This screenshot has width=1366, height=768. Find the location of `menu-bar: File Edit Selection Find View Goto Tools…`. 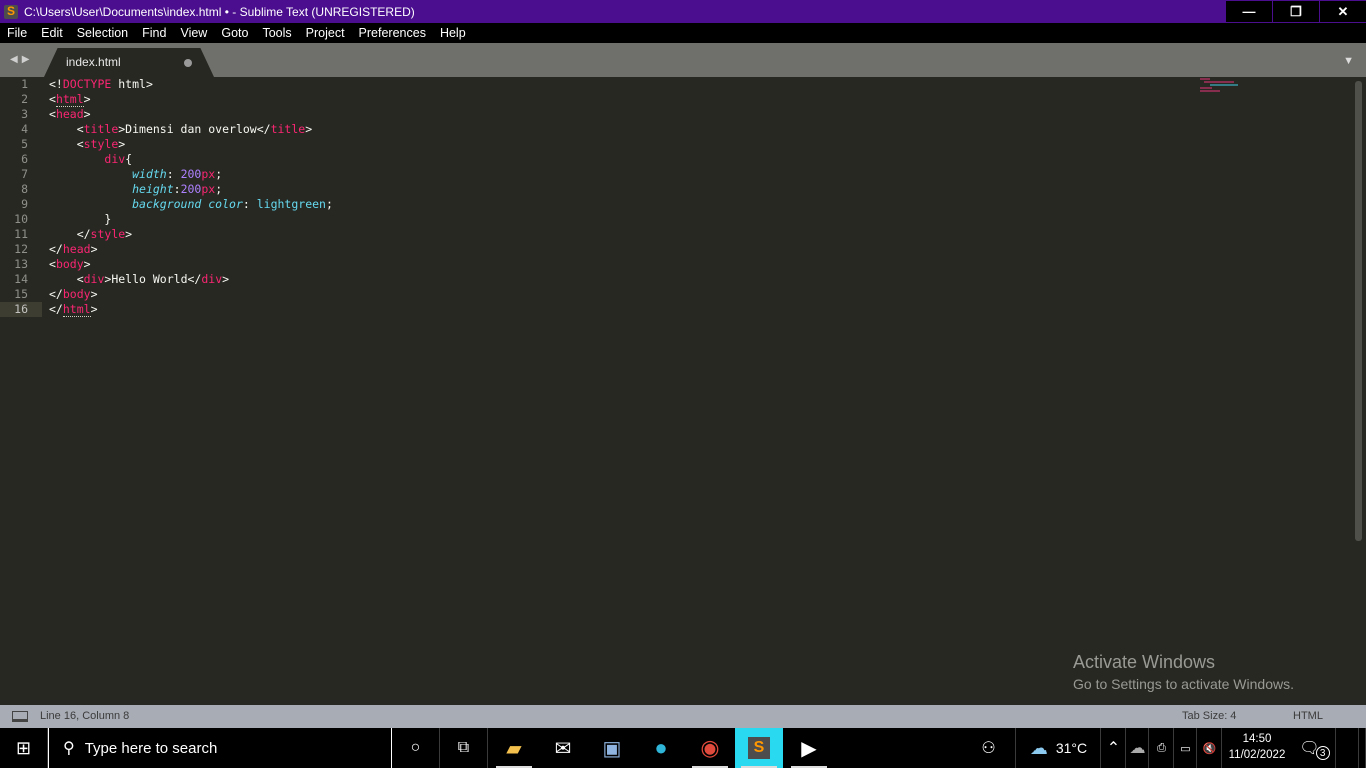

menu-bar: File Edit Selection Find View Goto Tools… is located at coordinates (683, 33).